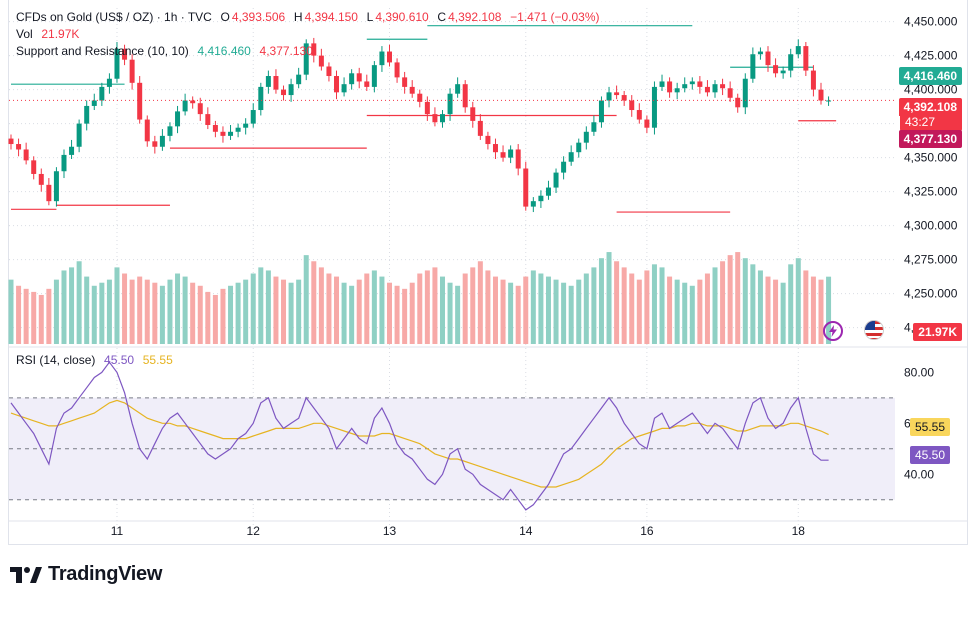  What do you see at coordinates (442, 17) in the screenshot?
I see `close-label: C` at bounding box center [442, 17].